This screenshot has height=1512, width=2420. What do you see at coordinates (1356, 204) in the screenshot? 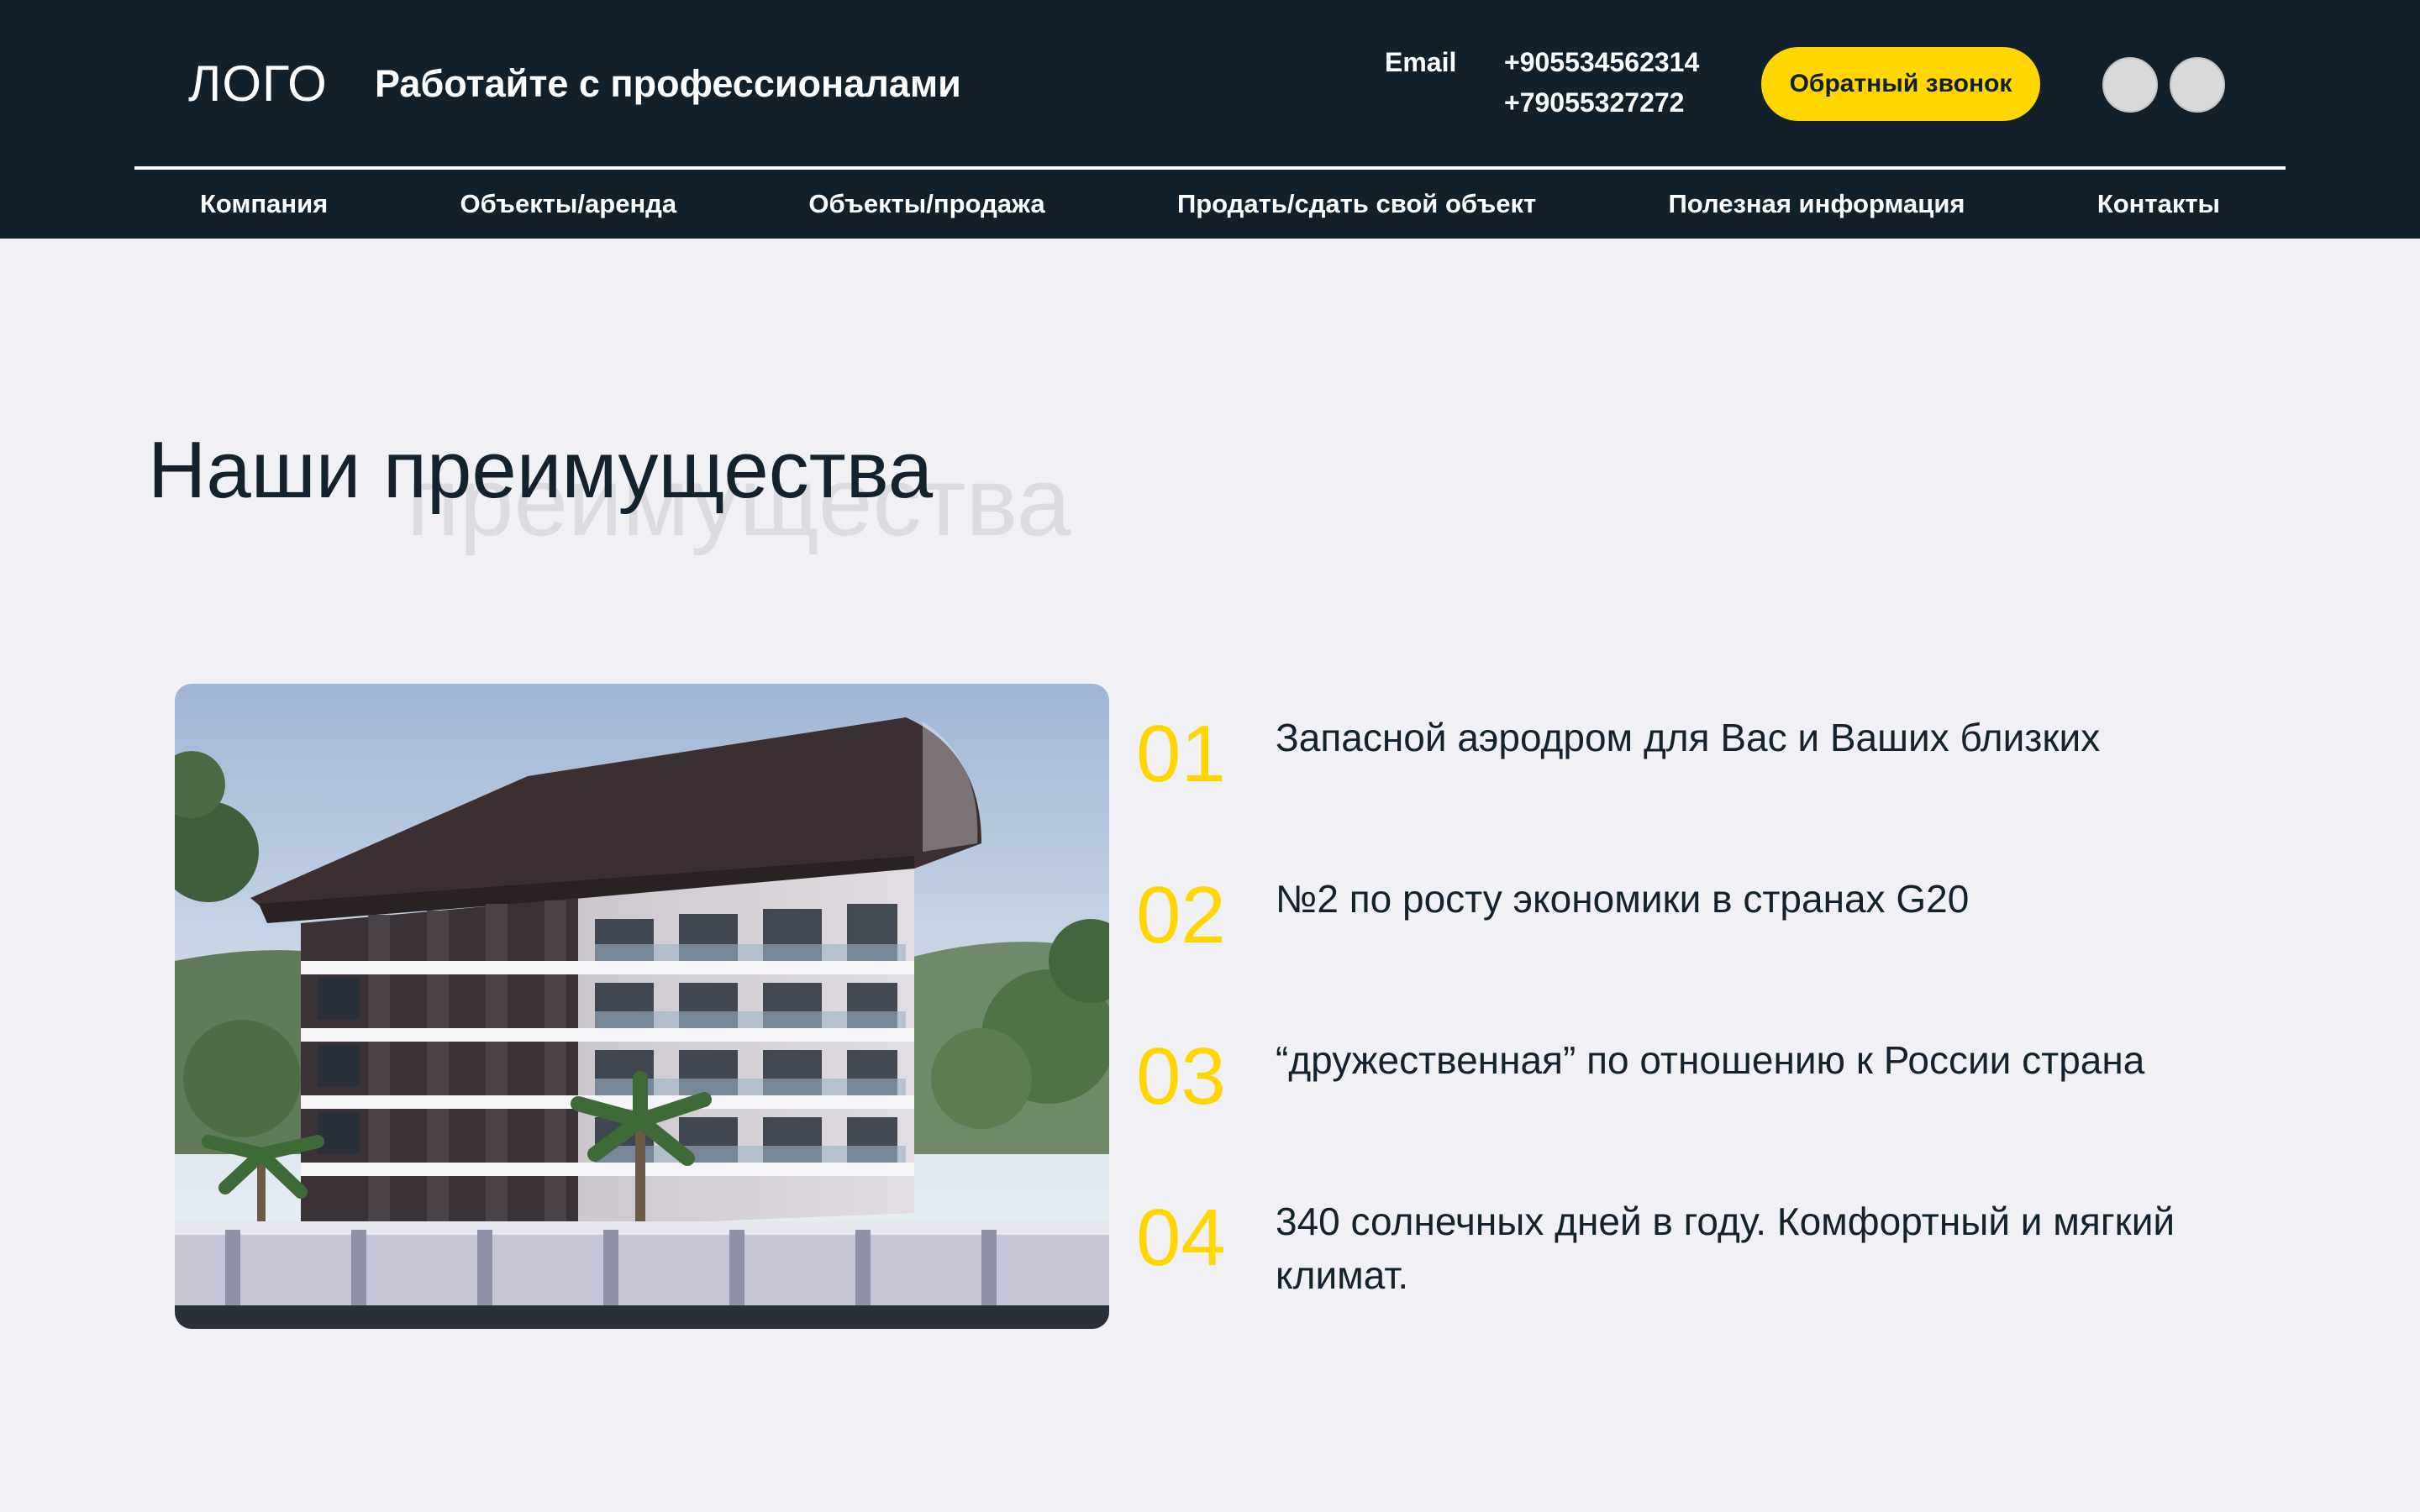
I see `nav-item-sell-your-object: Продать/сдать свой объект` at bounding box center [1356, 204].